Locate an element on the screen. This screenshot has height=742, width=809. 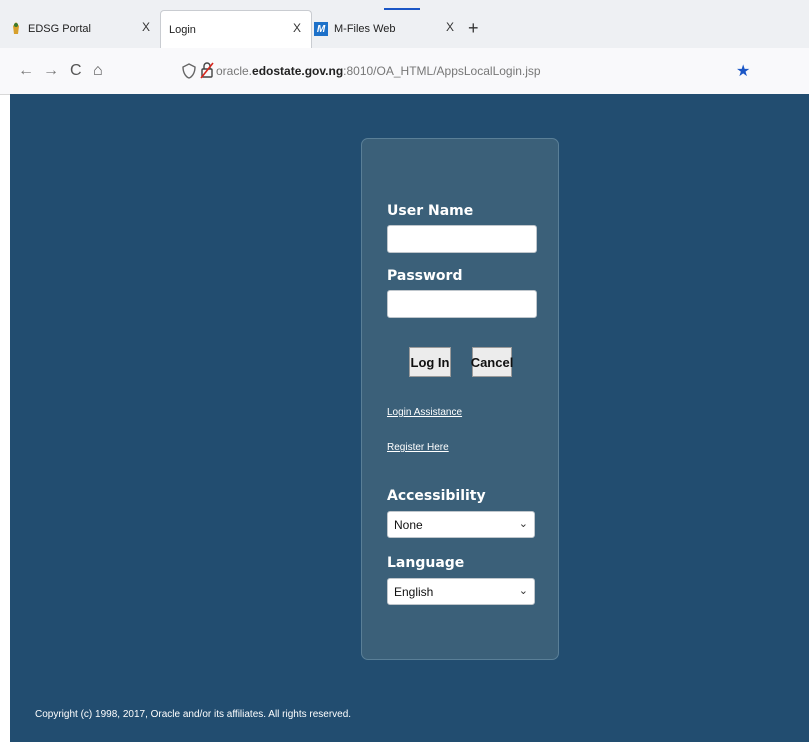
insecure-lock-icon is located at coordinates (207, 73).